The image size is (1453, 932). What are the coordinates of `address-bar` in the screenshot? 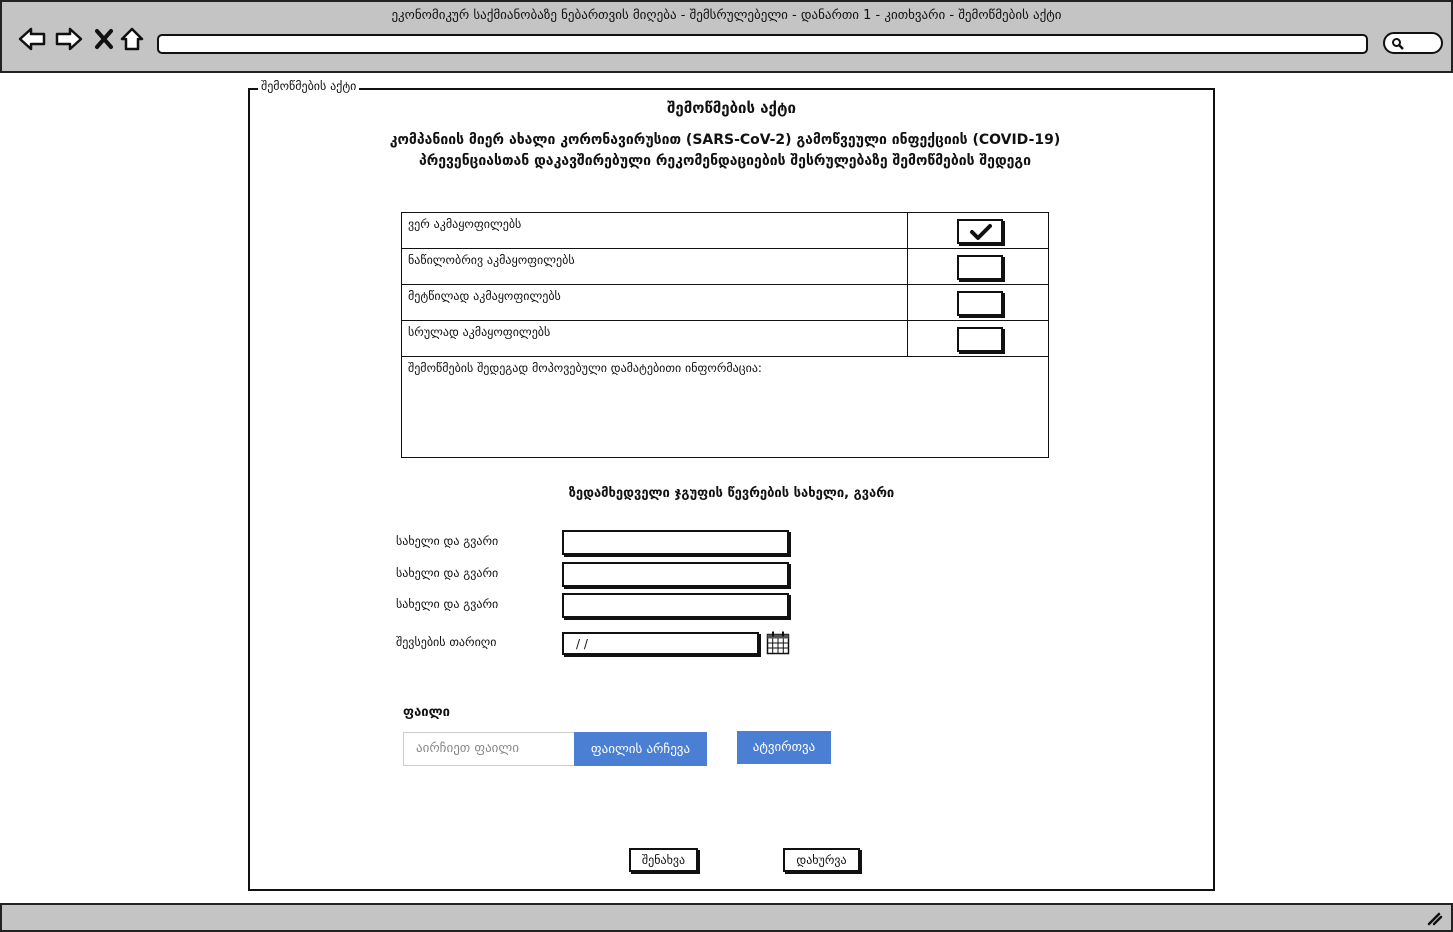 It's located at (762, 44).